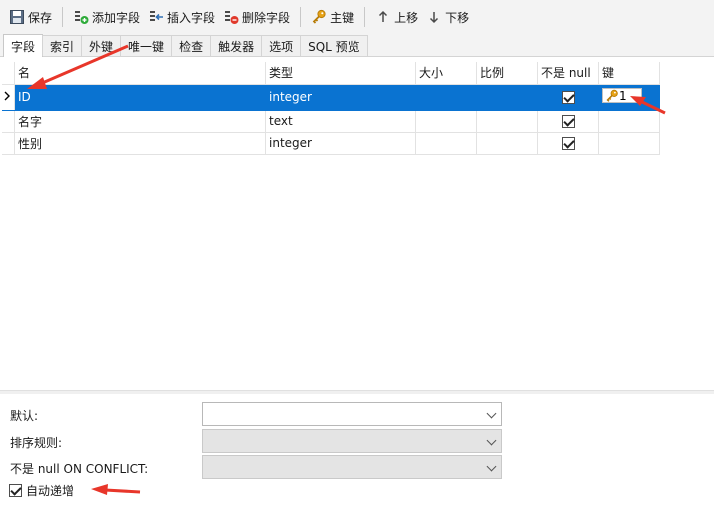  What do you see at coordinates (568, 73) in the screenshot?
I see `column-header-not-null: 不是 null` at bounding box center [568, 73].